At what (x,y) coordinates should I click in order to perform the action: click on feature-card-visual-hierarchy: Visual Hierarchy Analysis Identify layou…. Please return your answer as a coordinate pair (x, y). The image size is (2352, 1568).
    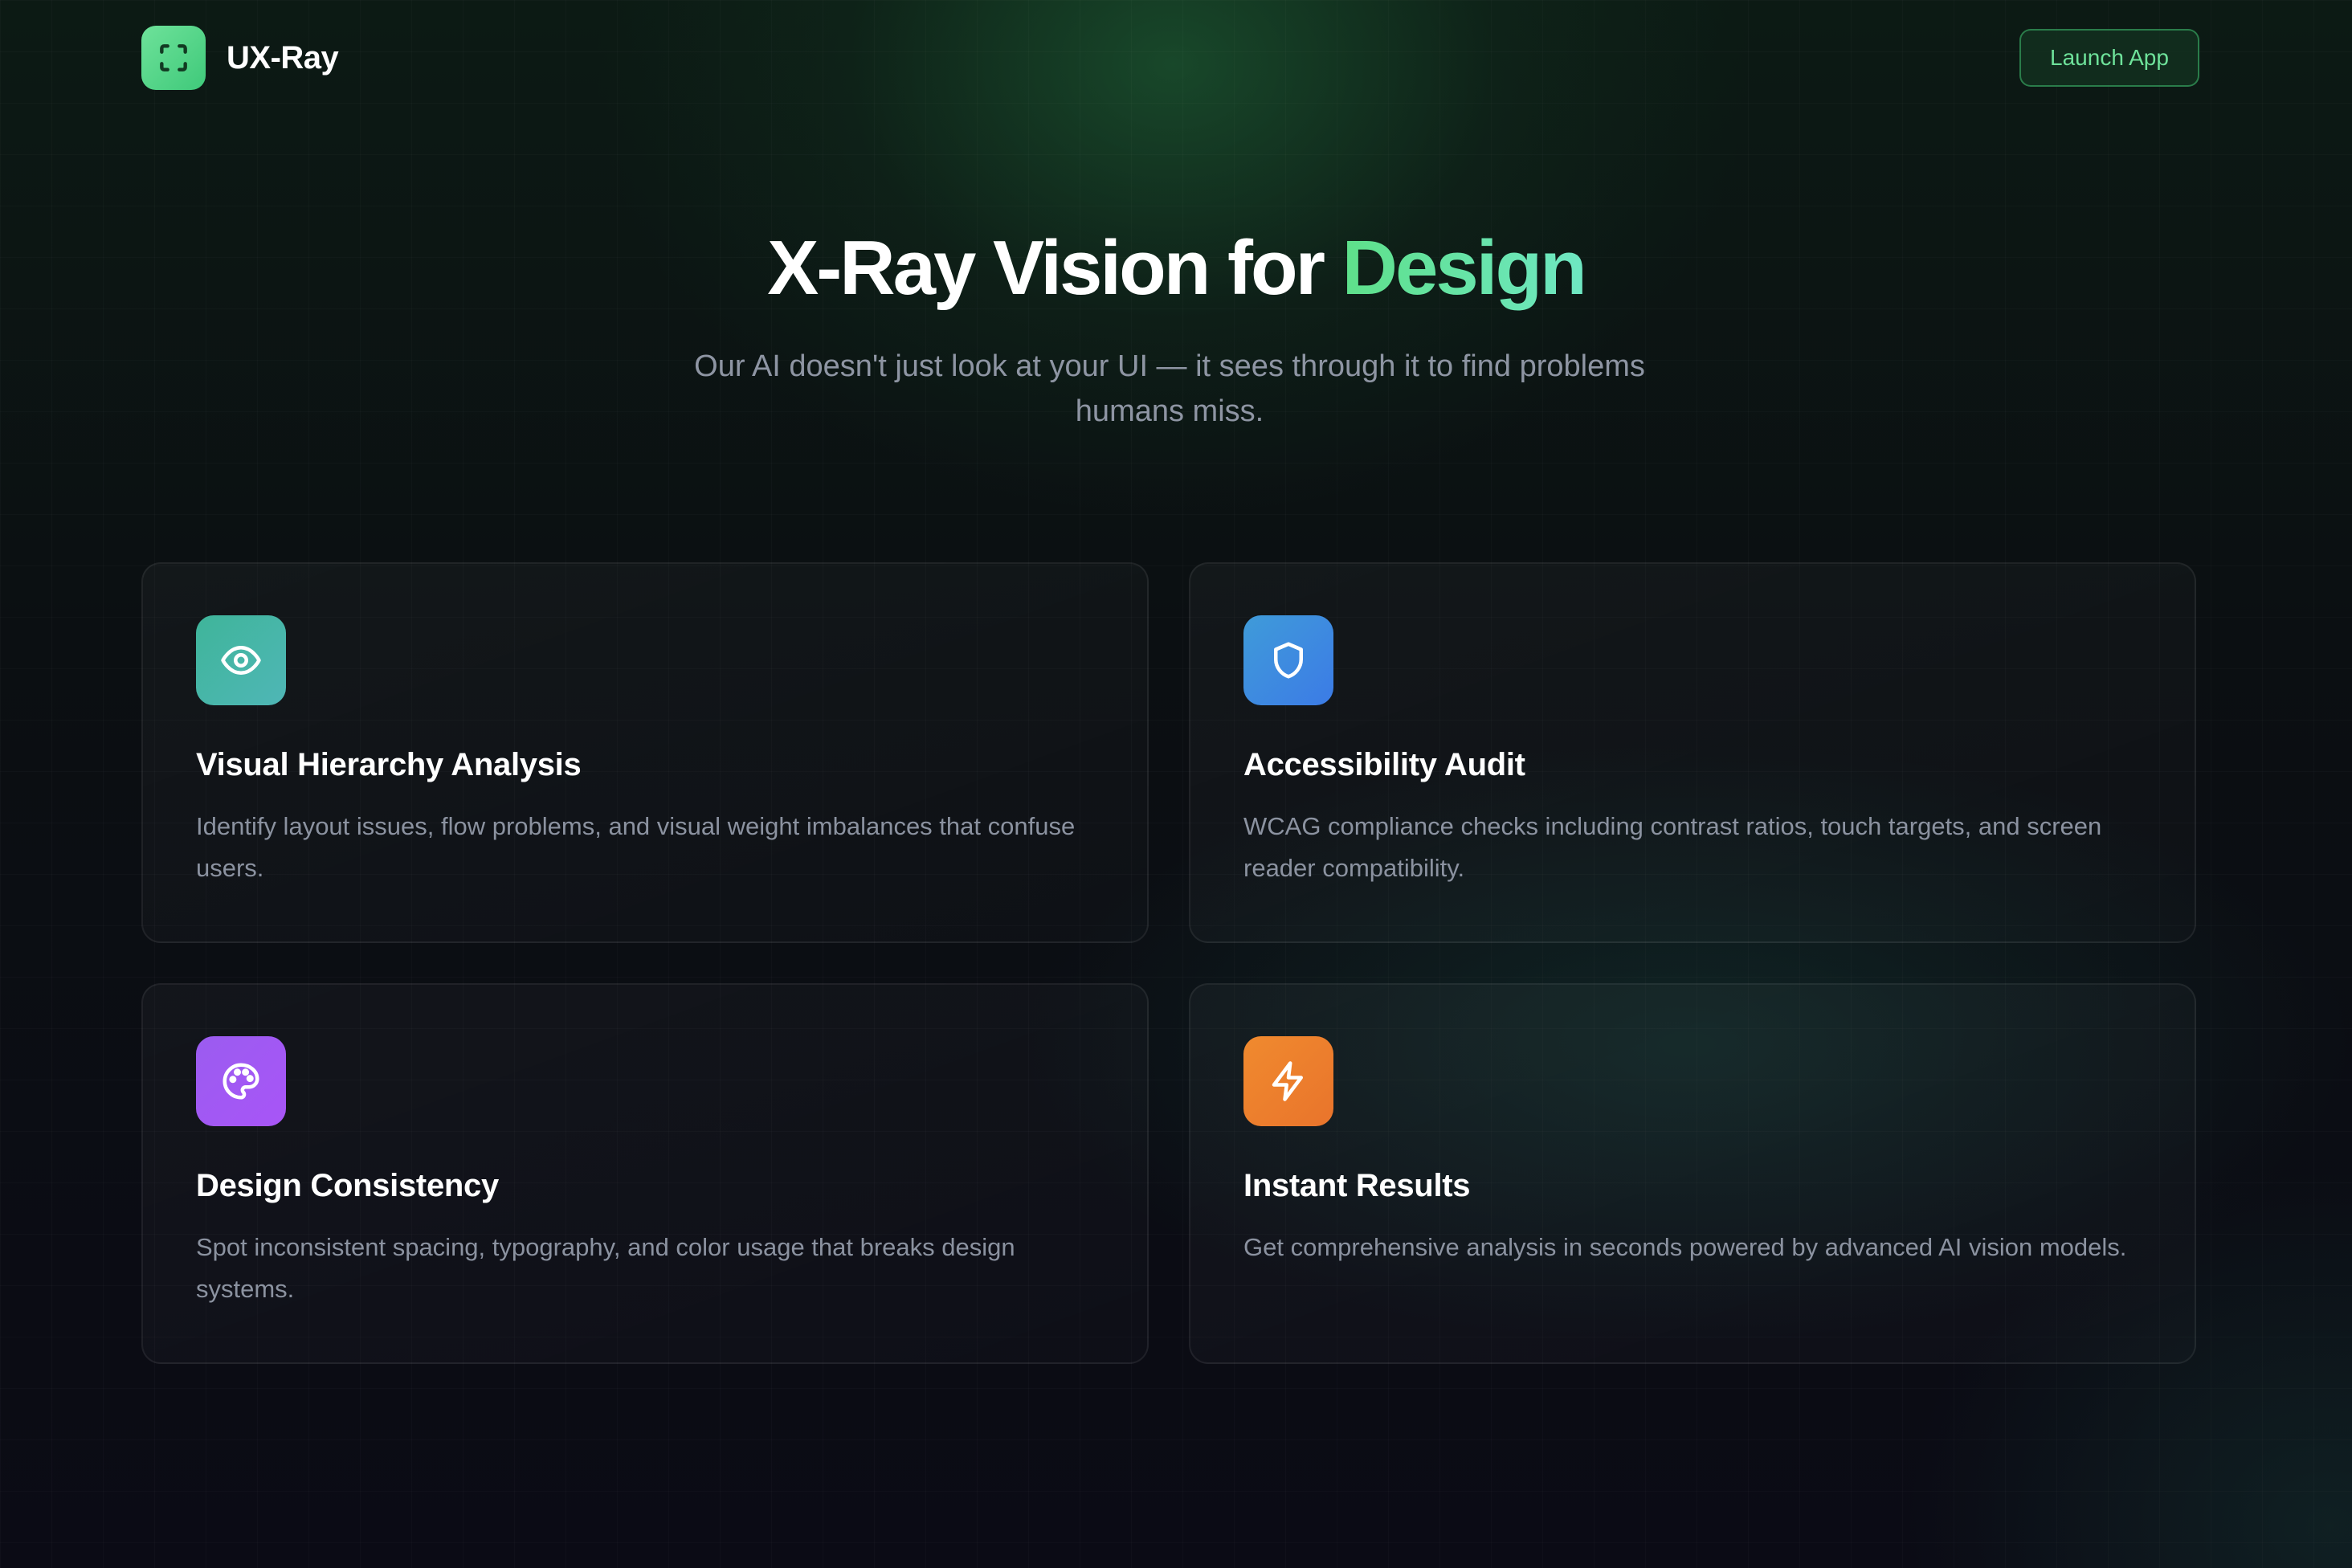
    Looking at the image, I should click on (645, 752).